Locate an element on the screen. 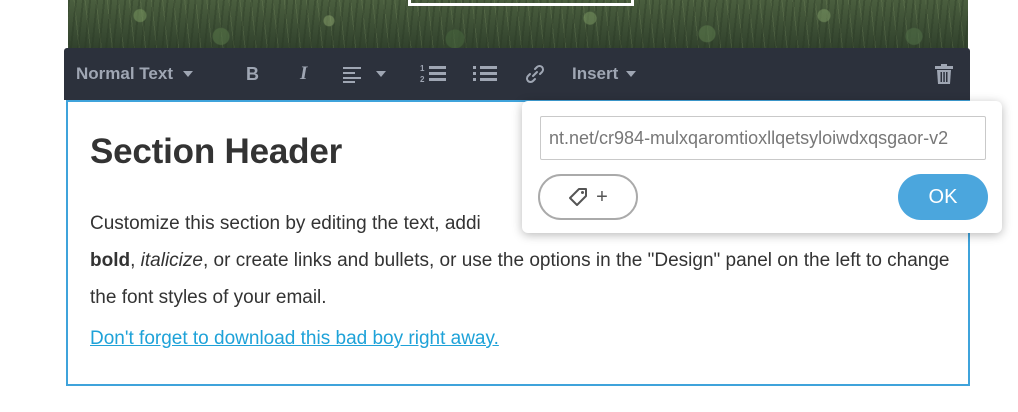  tag-icon is located at coordinates (578, 197).